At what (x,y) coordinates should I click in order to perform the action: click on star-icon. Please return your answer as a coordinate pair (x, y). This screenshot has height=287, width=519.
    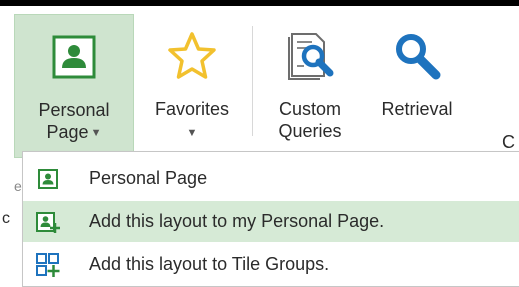
    Looking at the image, I should click on (192, 56).